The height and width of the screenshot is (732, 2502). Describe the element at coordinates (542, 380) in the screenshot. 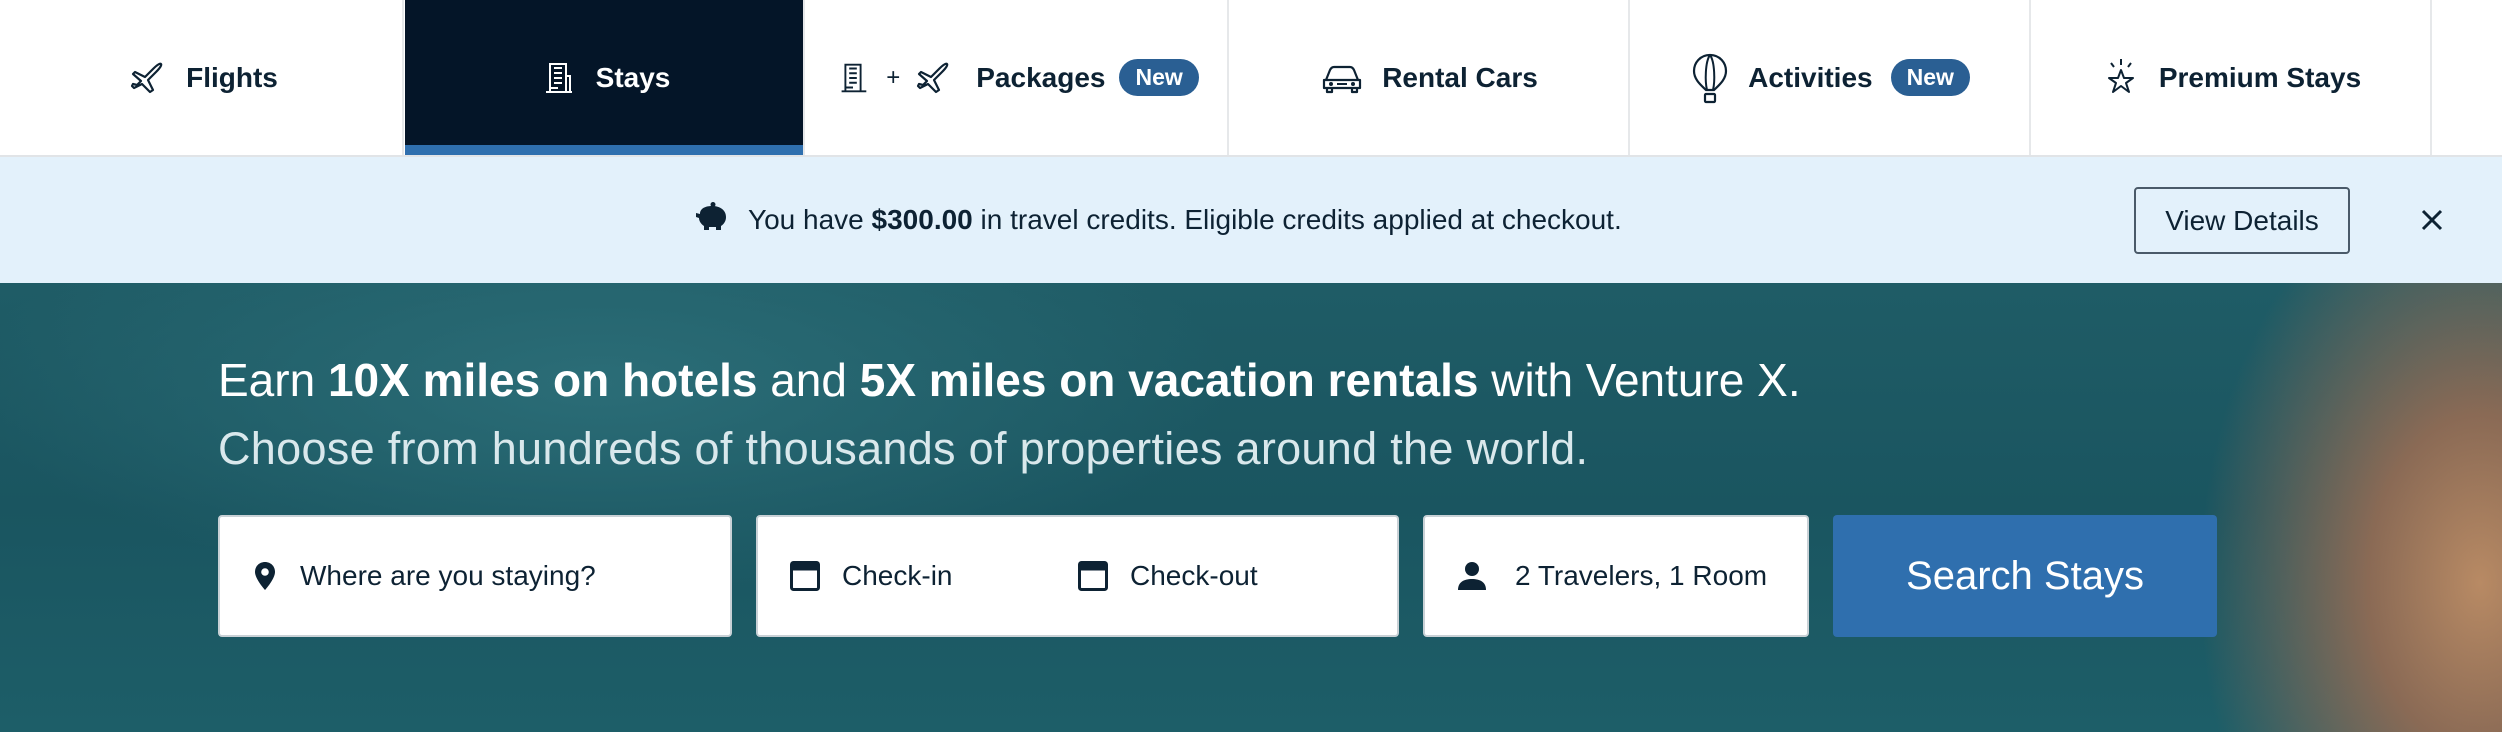

I see `headline-highlight: 10X miles on hotels` at that location.